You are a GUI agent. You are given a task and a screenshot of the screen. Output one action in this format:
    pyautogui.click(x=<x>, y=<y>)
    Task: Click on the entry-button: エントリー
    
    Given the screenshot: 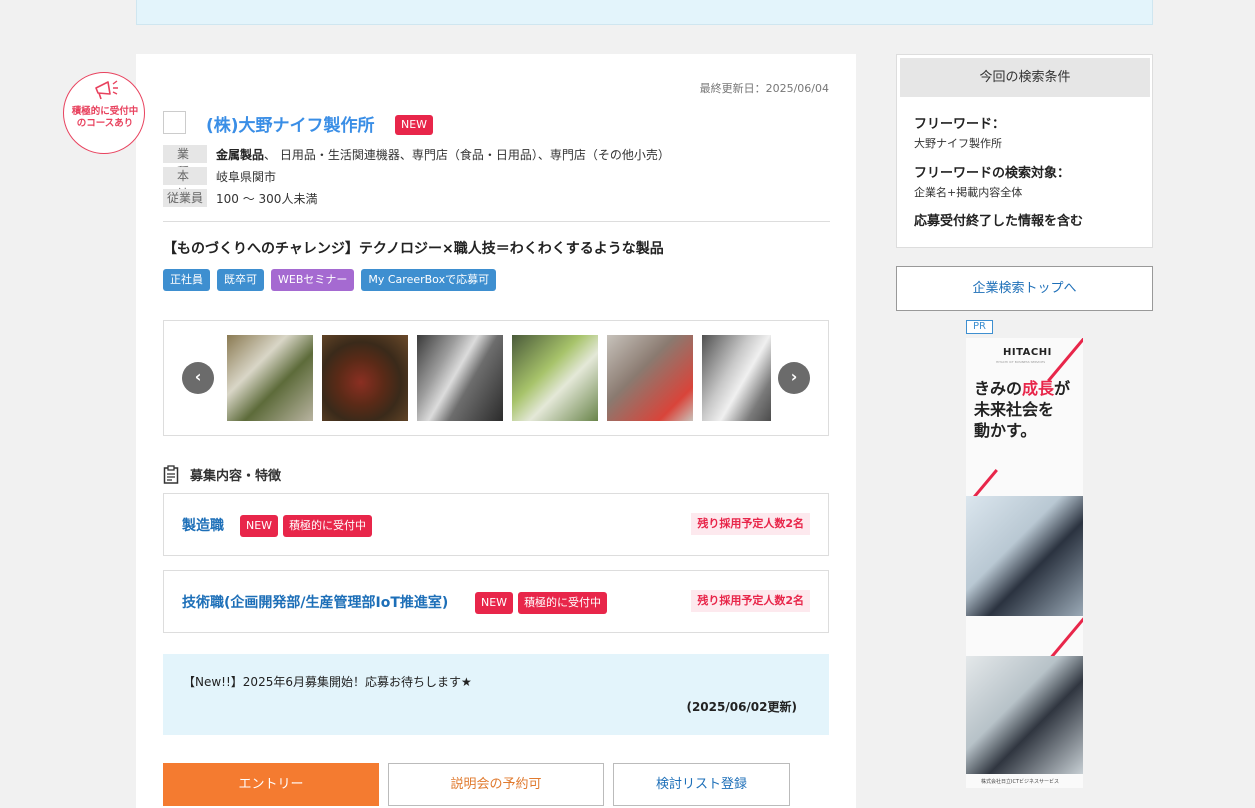 What is the action you would take?
    pyautogui.click(x=271, y=784)
    